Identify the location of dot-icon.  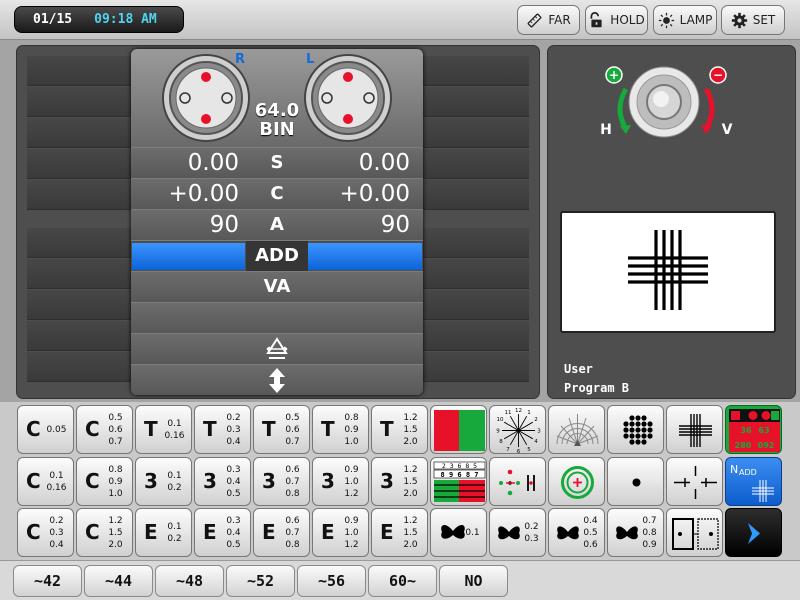
(636, 482).